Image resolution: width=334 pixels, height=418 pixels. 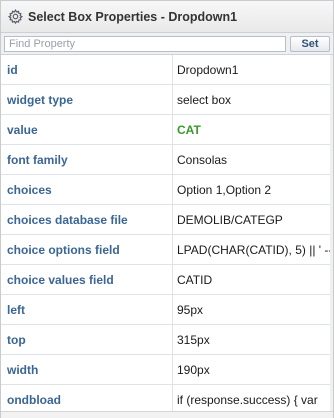 What do you see at coordinates (133, 16) in the screenshot?
I see `window-title: Select Box Properties - Dropdown1` at bounding box center [133, 16].